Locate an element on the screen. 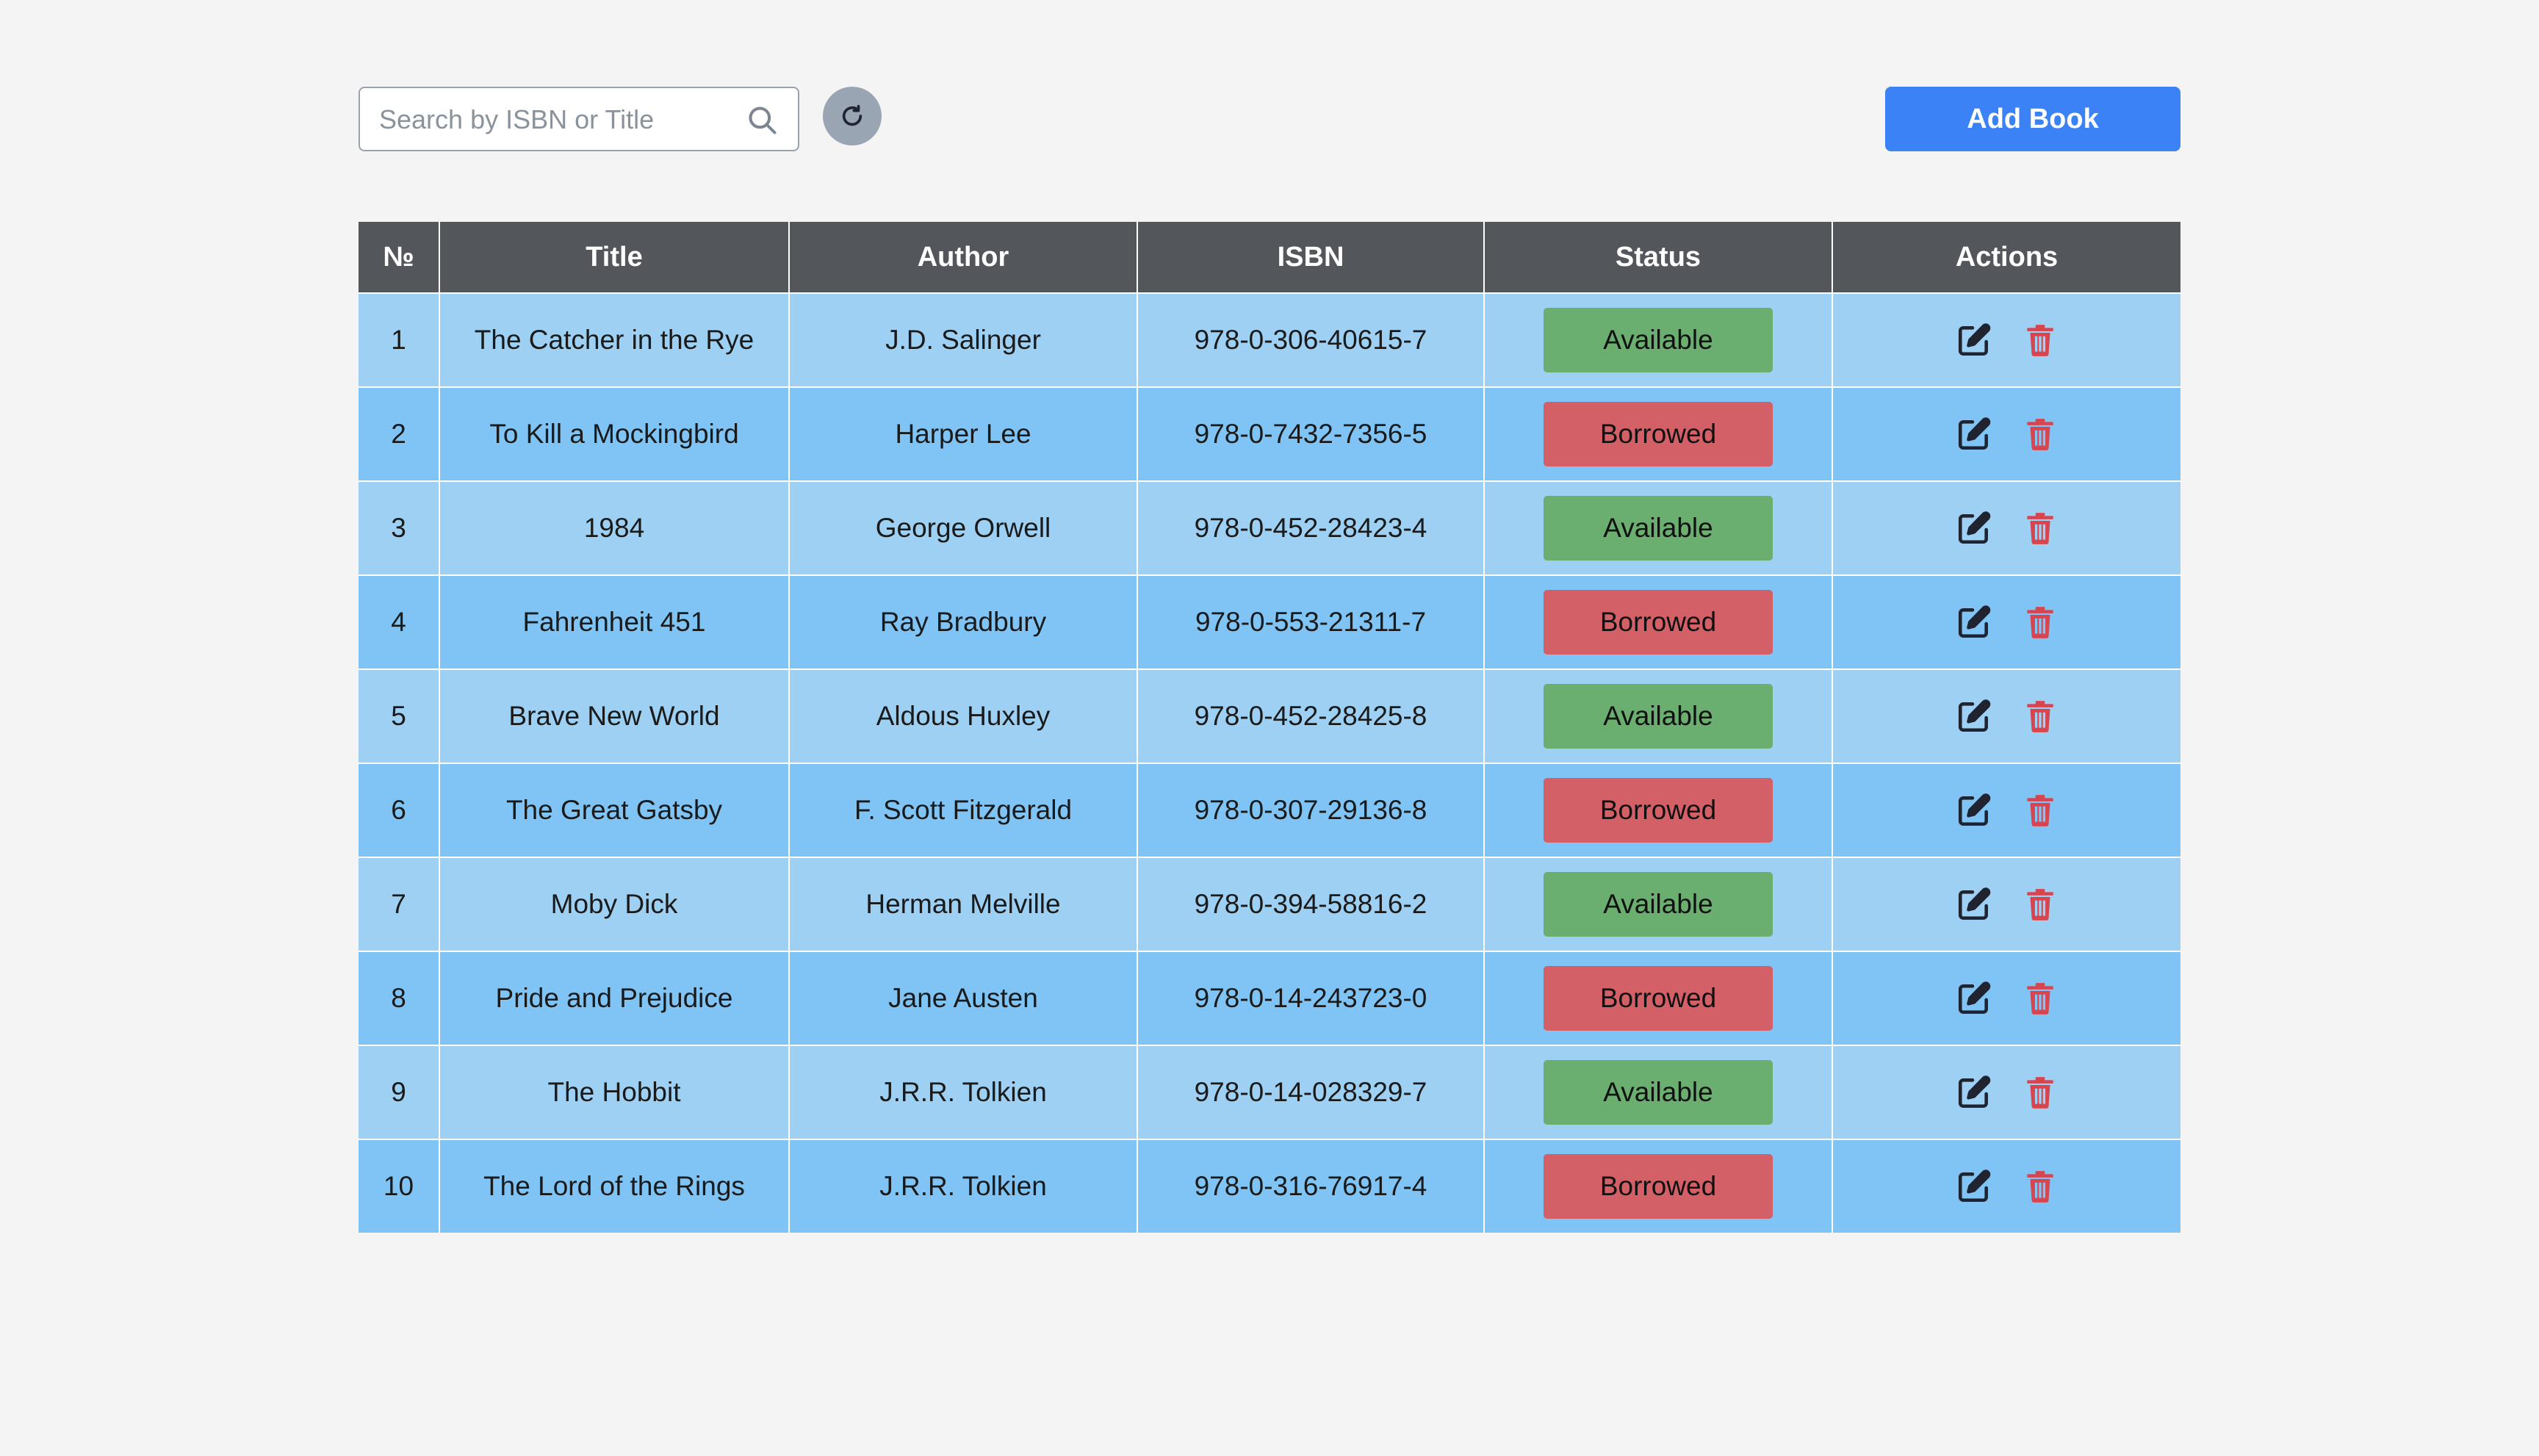 The image size is (2539, 1456). refresh-button is located at coordinates (852, 116).